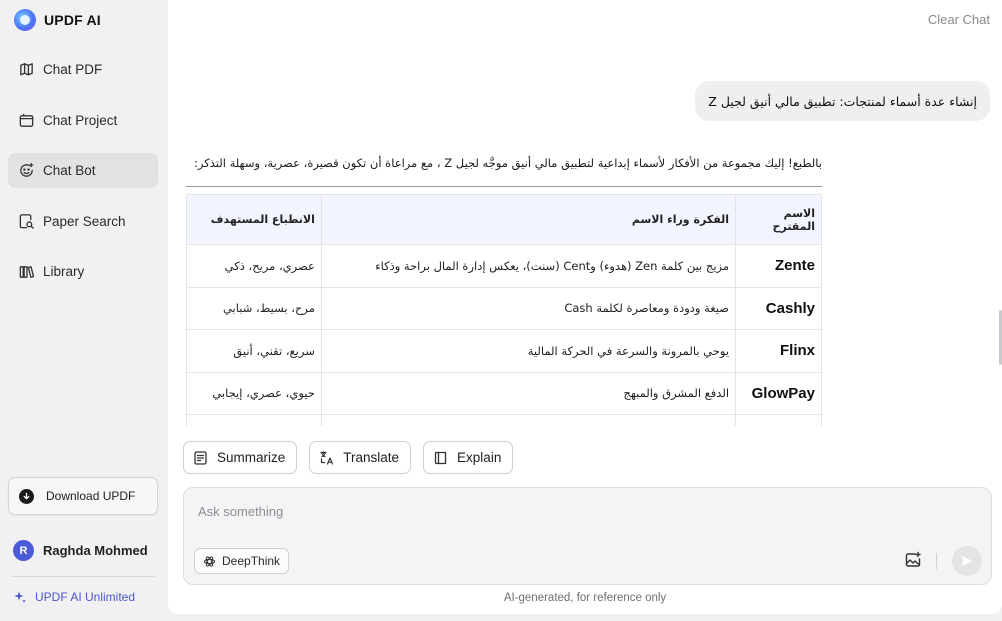  I want to click on translate-icon, so click(327, 457).